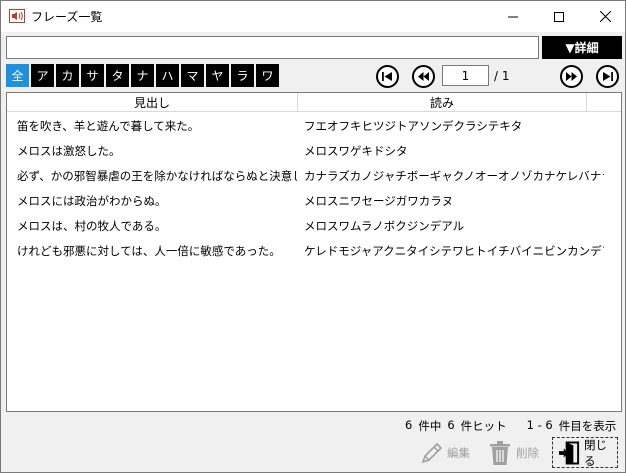 The height and width of the screenshot is (473, 626). Describe the element at coordinates (458, 452) in the screenshot. I see `edit-label: 編集` at that location.